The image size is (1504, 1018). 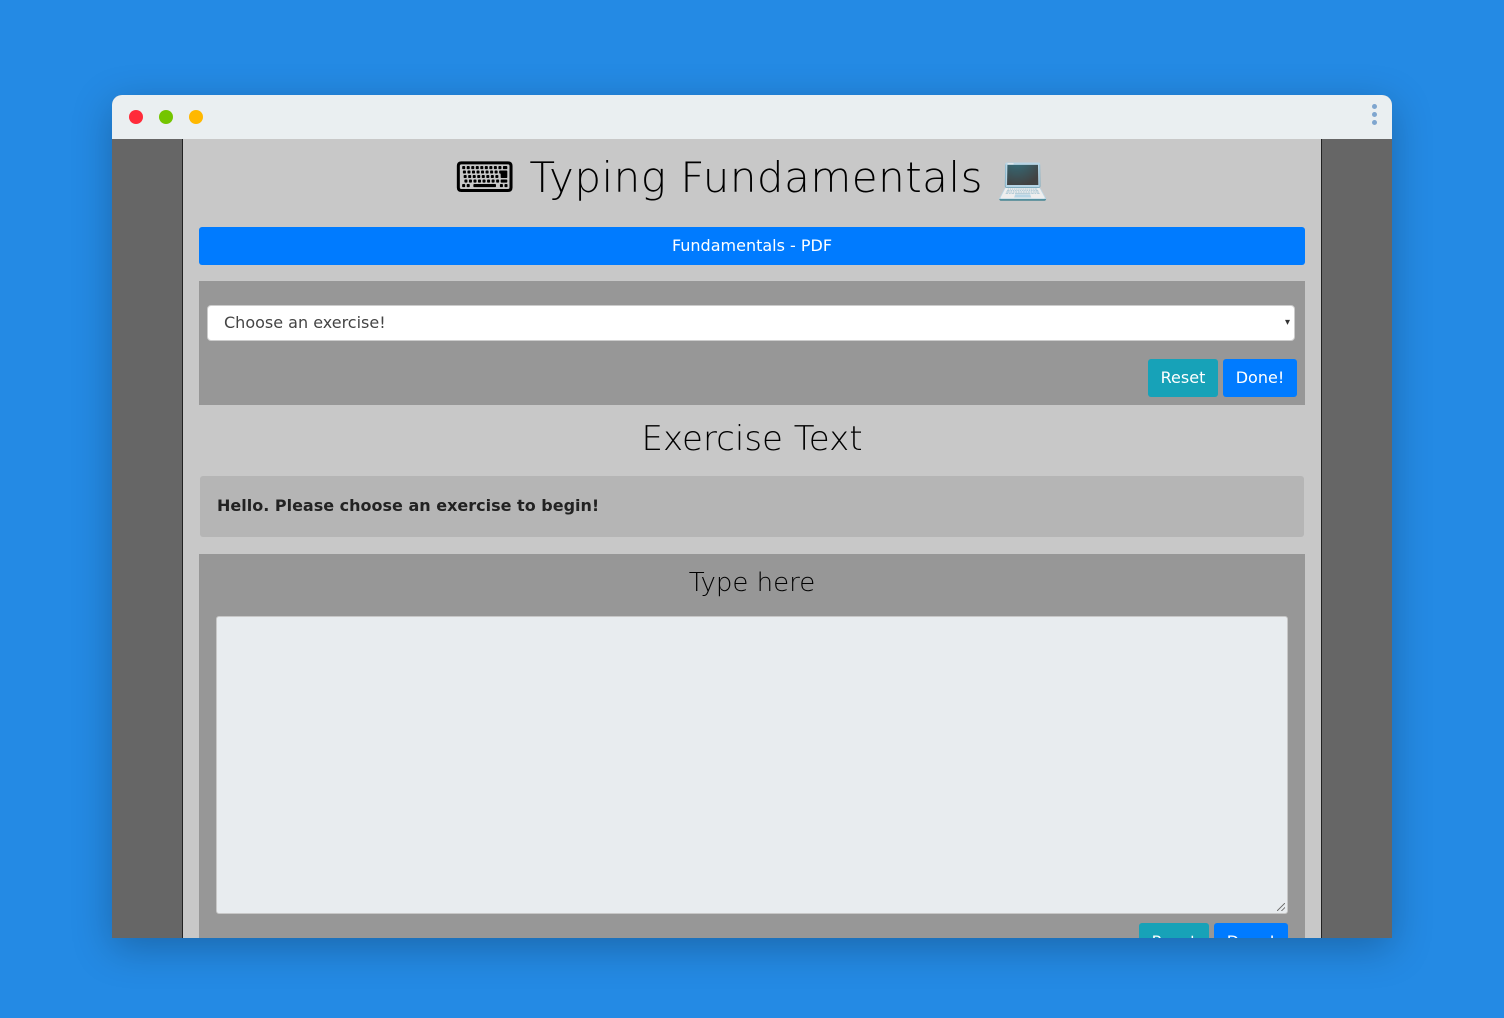 What do you see at coordinates (1374, 117) in the screenshot?
I see `kebab-menu-icon` at bounding box center [1374, 117].